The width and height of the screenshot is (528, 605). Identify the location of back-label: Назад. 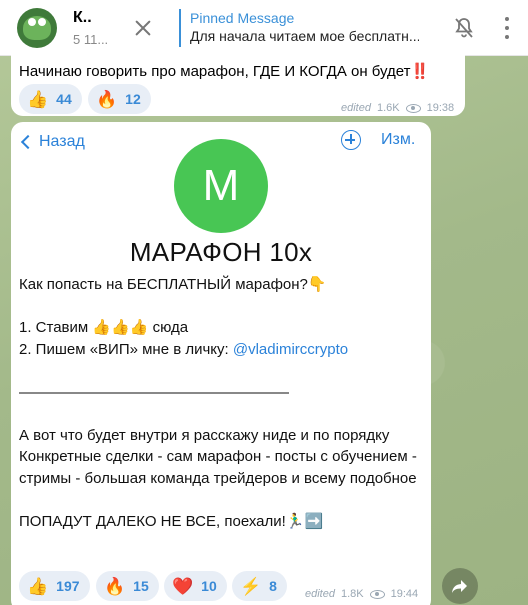
(62, 141).